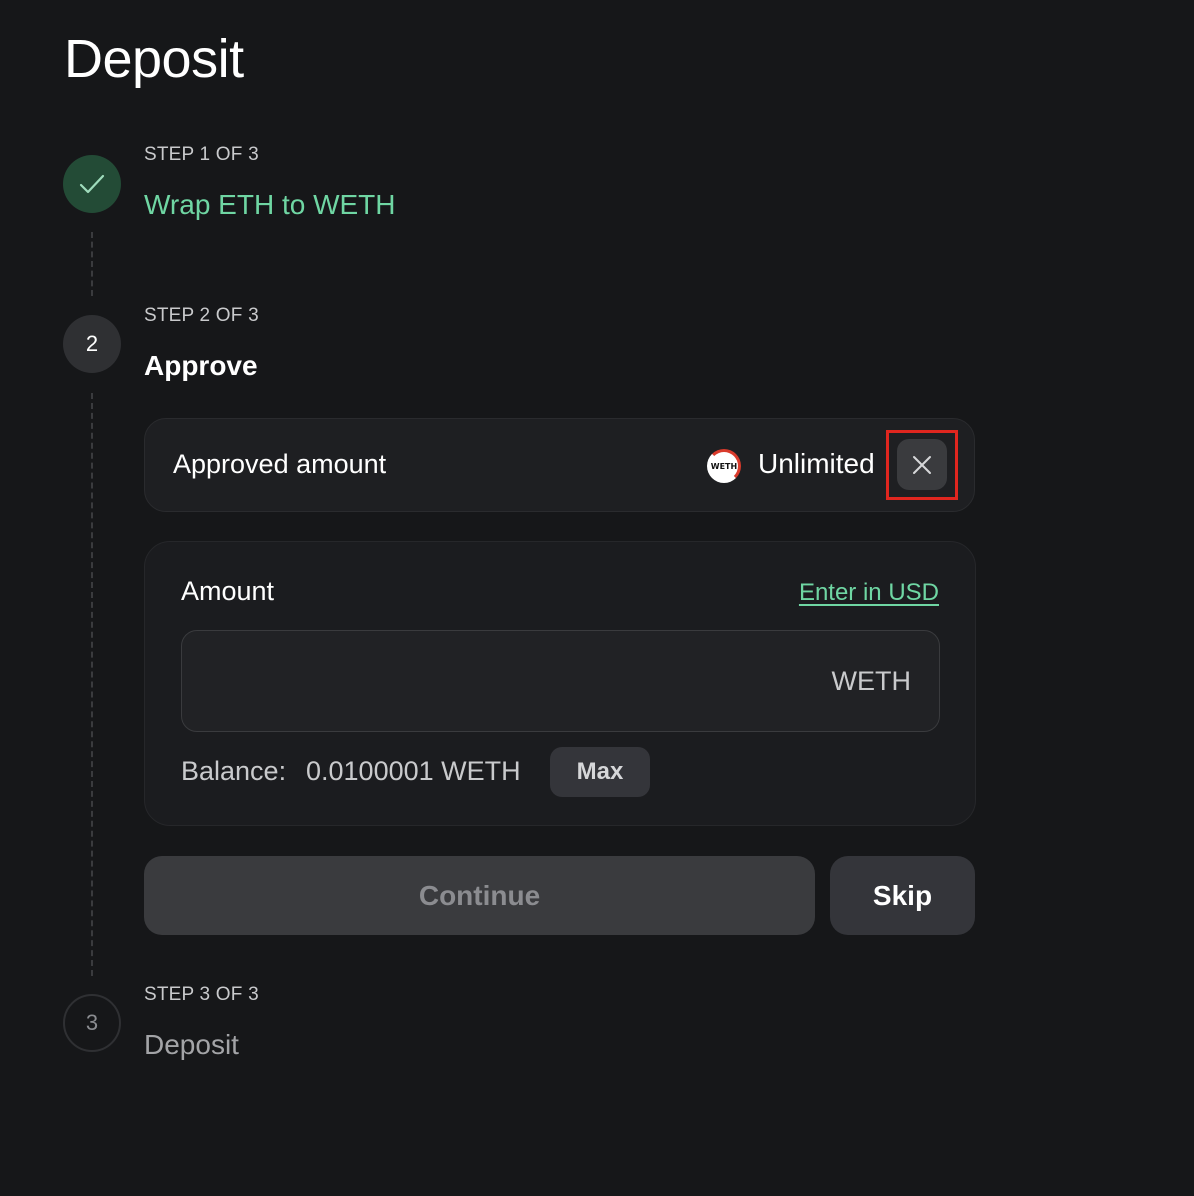 This screenshot has height=1196, width=1194. I want to click on step-3-title: Deposit, so click(191, 1044).